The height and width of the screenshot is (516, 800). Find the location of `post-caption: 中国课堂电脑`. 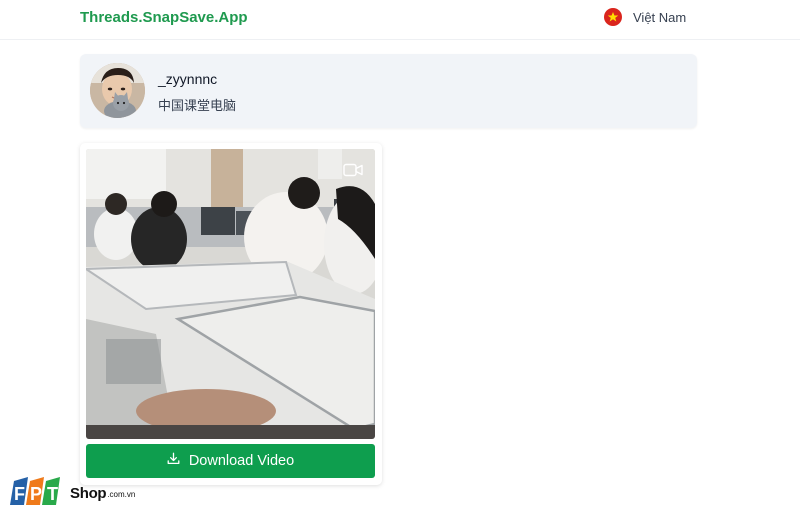

post-caption: 中国课堂电脑 is located at coordinates (197, 105).